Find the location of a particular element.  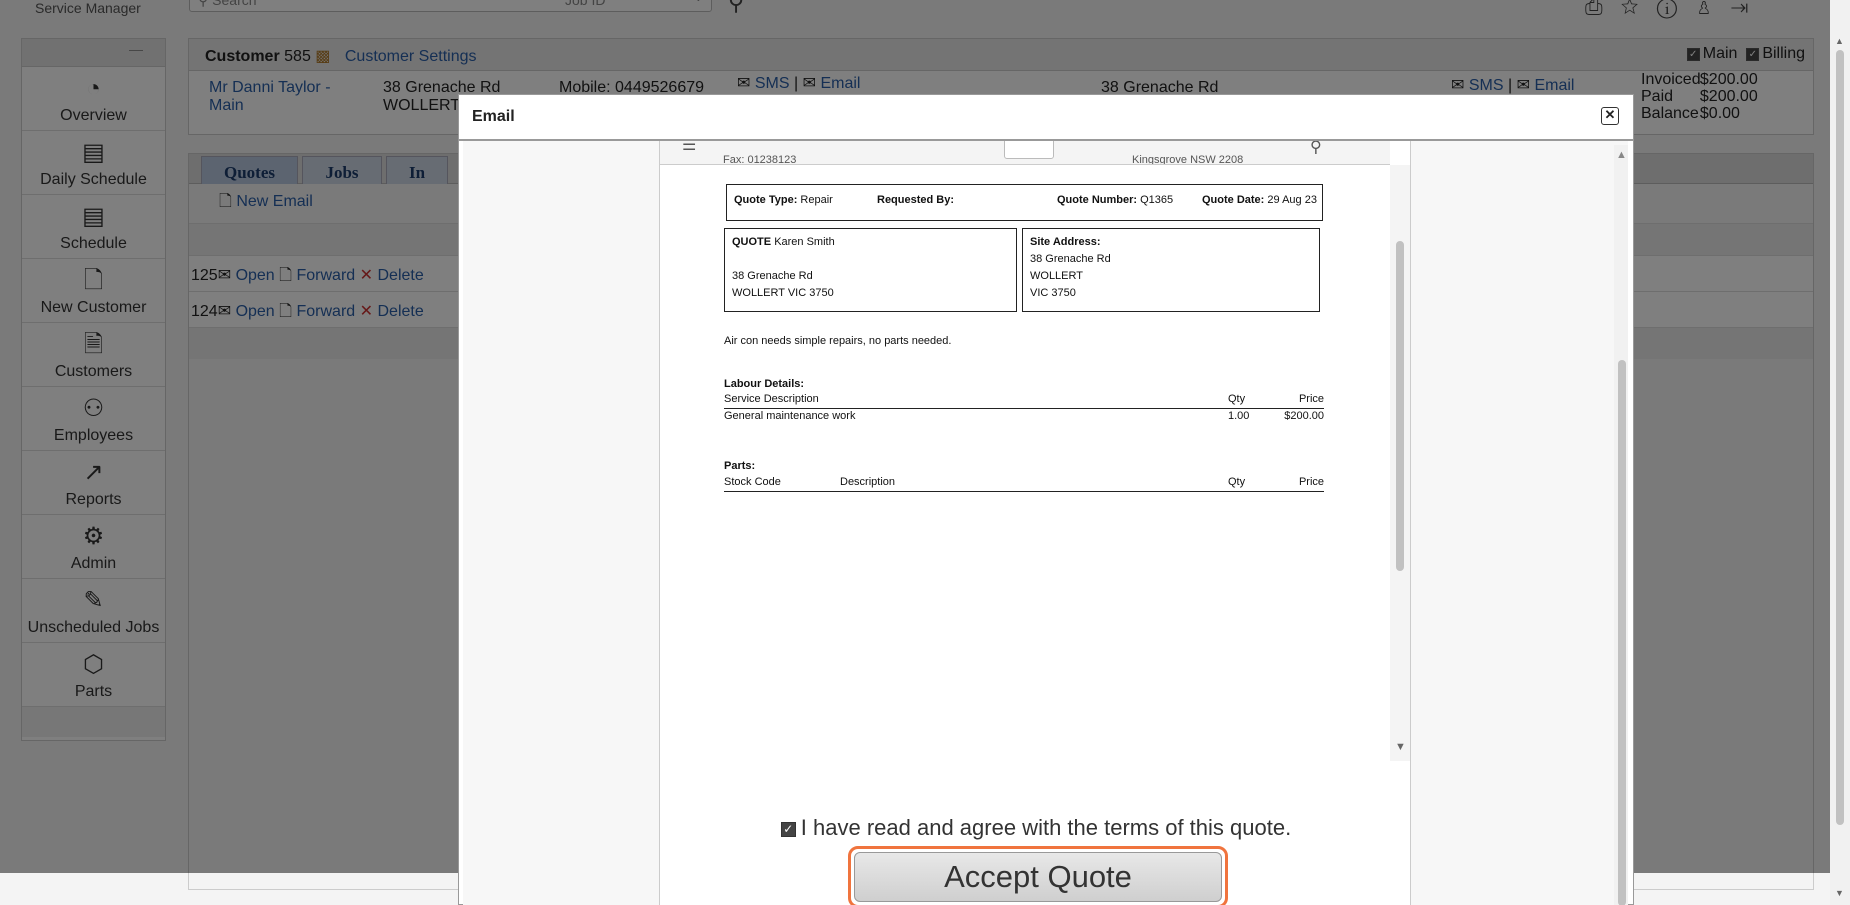

quote-customer-addr1: 38 Grenache Rd is located at coordinates (772, 276).